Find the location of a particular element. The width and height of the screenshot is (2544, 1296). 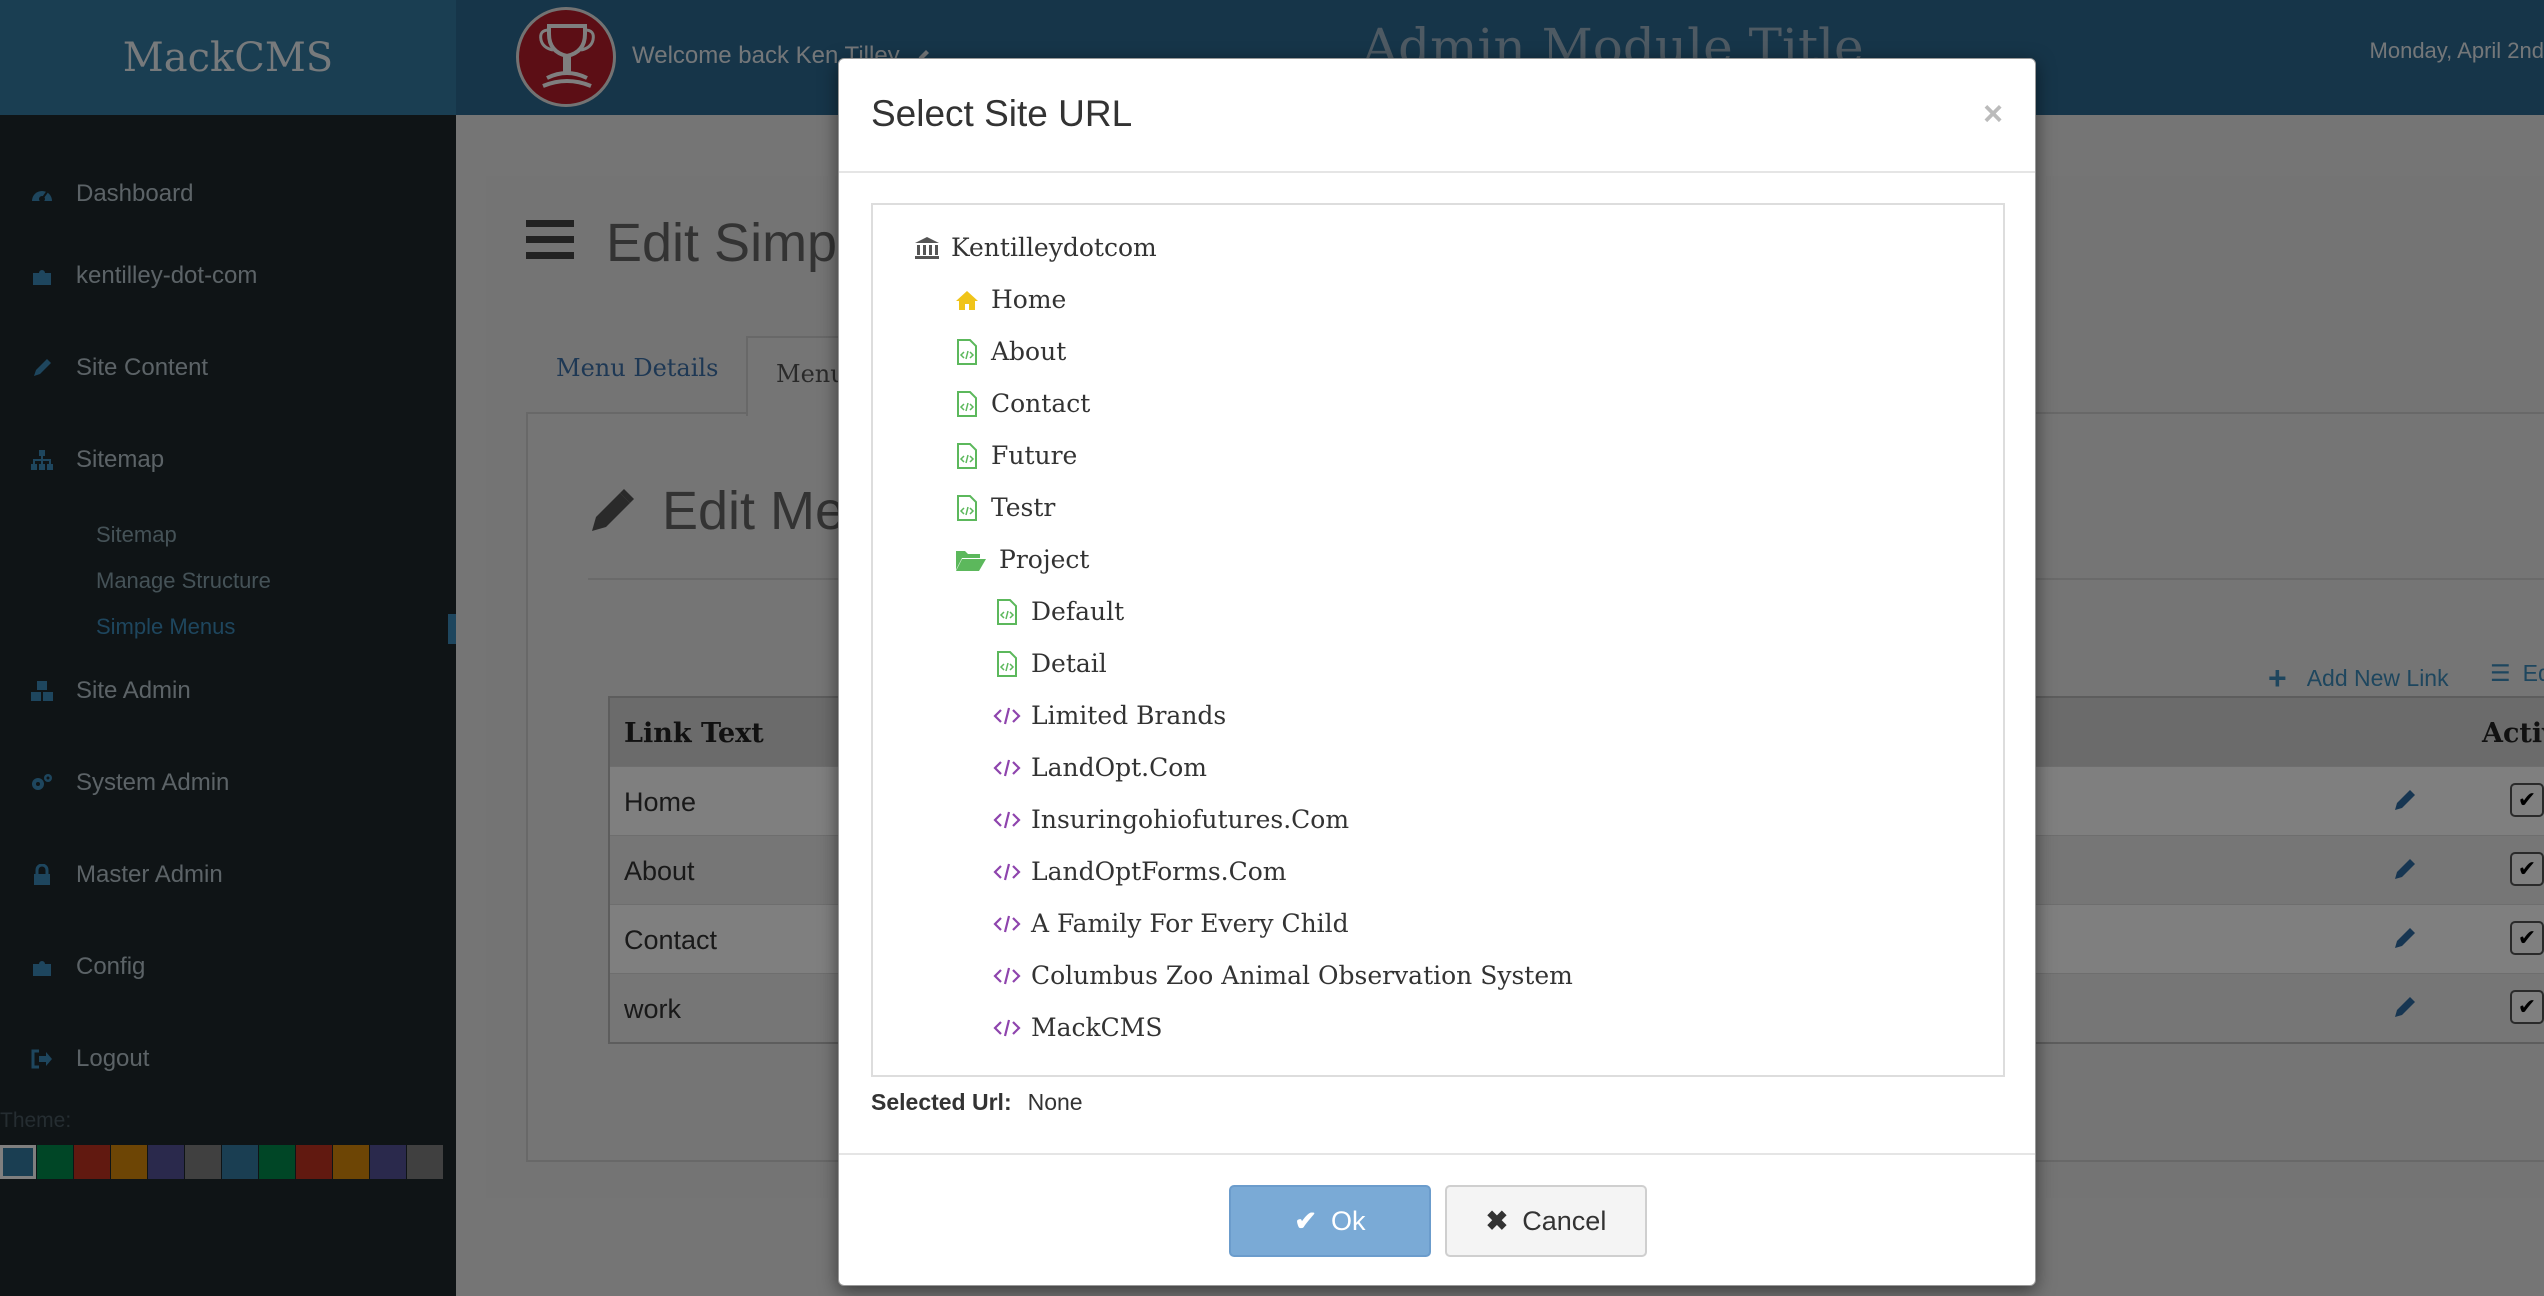

tree-node-label: A Family For Every Child is located at coordinates (1190, 923).